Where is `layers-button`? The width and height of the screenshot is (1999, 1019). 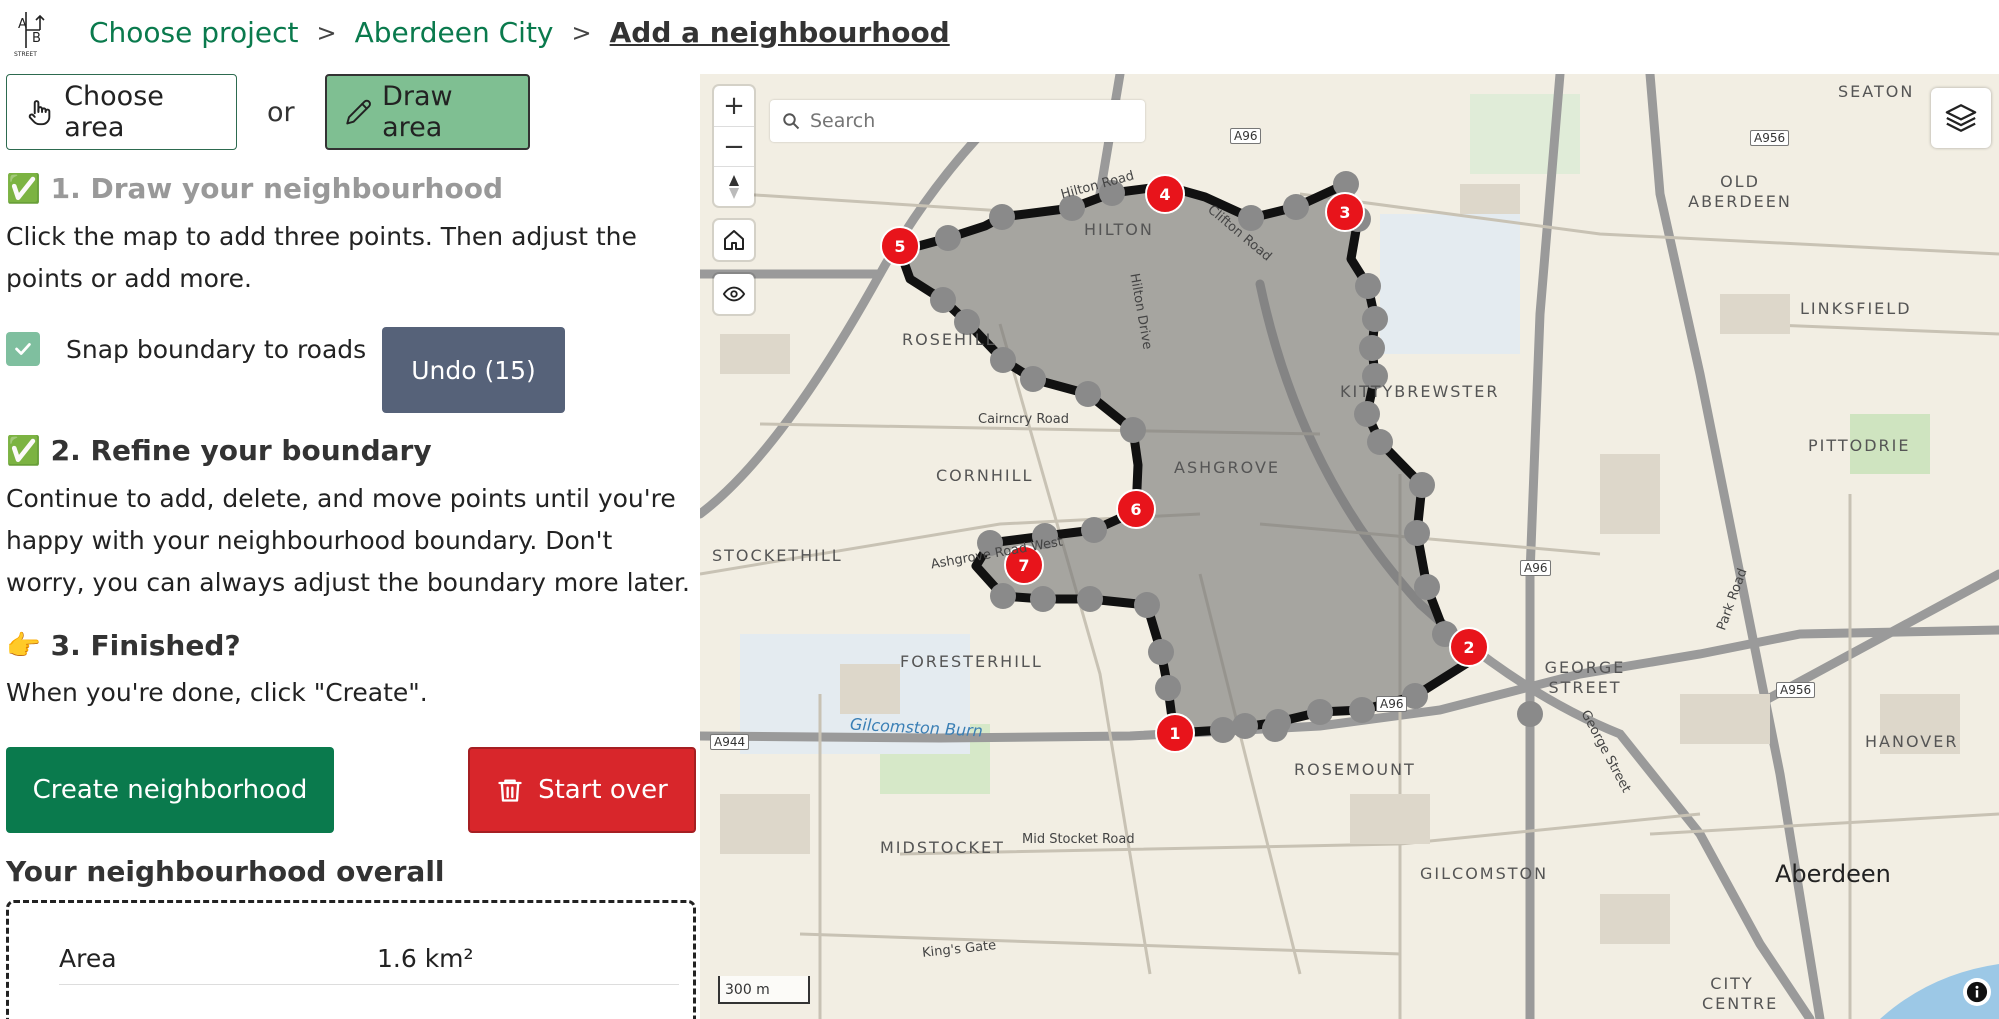 layers-button is located at coordinates (1961, 118).